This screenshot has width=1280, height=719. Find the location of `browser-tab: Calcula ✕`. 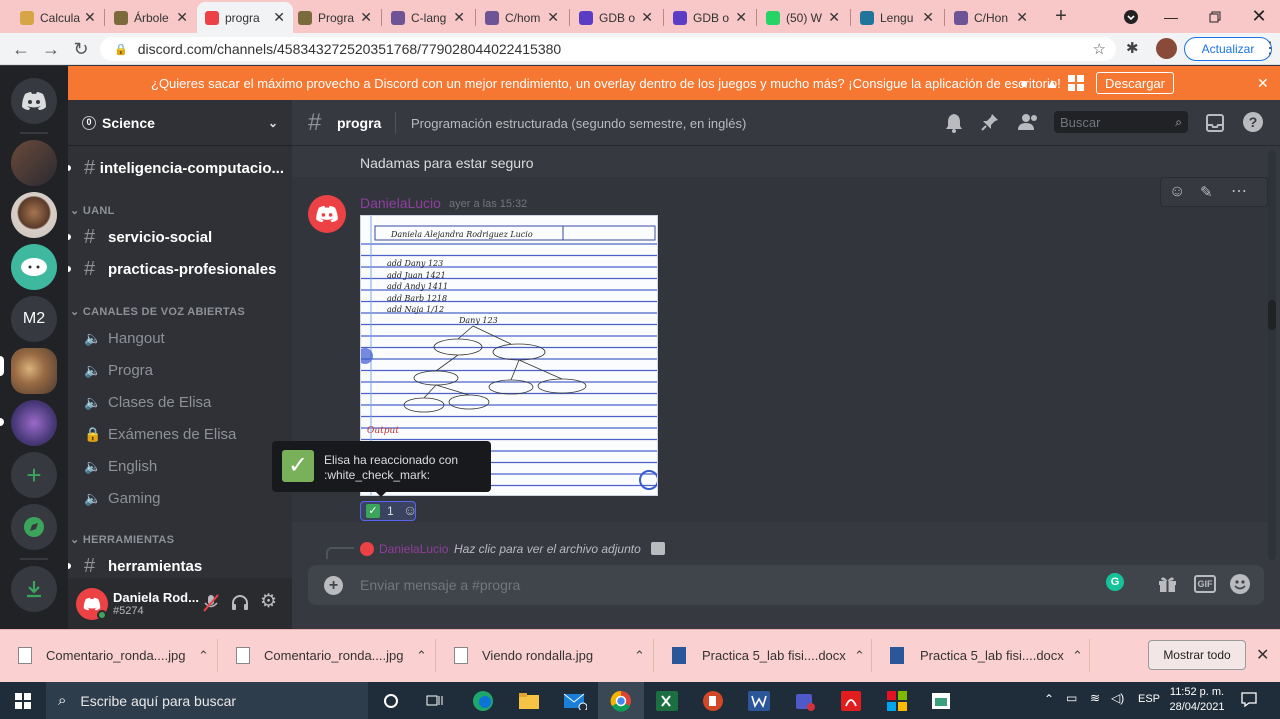

browser-tab: Calcula ✕ is located at coordinates (57, 17).